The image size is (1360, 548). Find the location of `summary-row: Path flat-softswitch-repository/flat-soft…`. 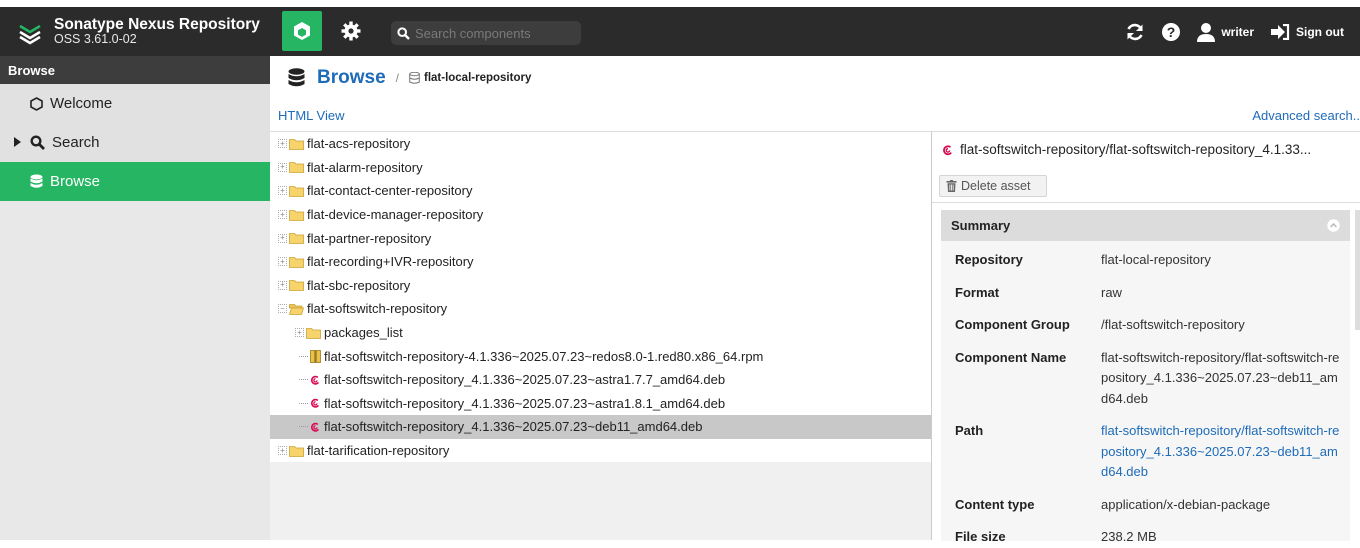

summary-row: Path flat-softswitch-repository/flat-soft… is located at coordinates (1152, 452).